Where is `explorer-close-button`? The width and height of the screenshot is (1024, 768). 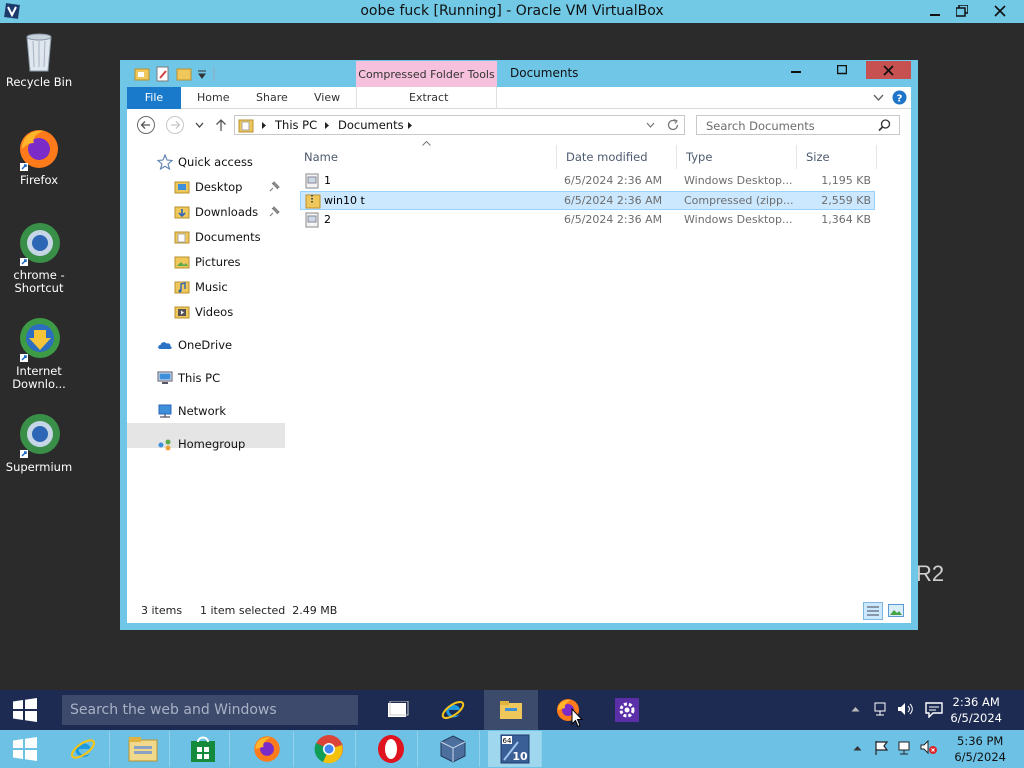
explorer-close-button is located at coordinates (888, 70).